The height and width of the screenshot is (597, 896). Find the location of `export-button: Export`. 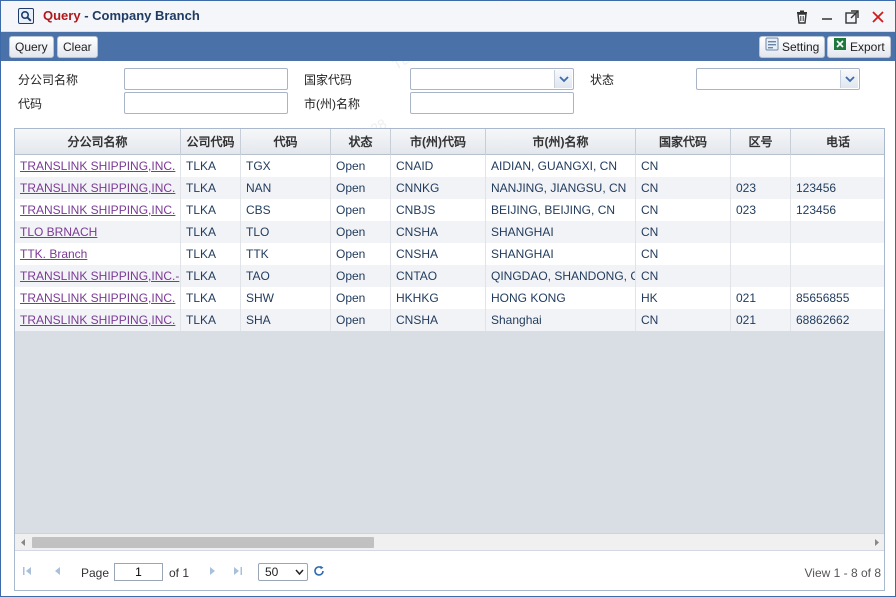

export-button: Export is located at coordinates (859, 47).